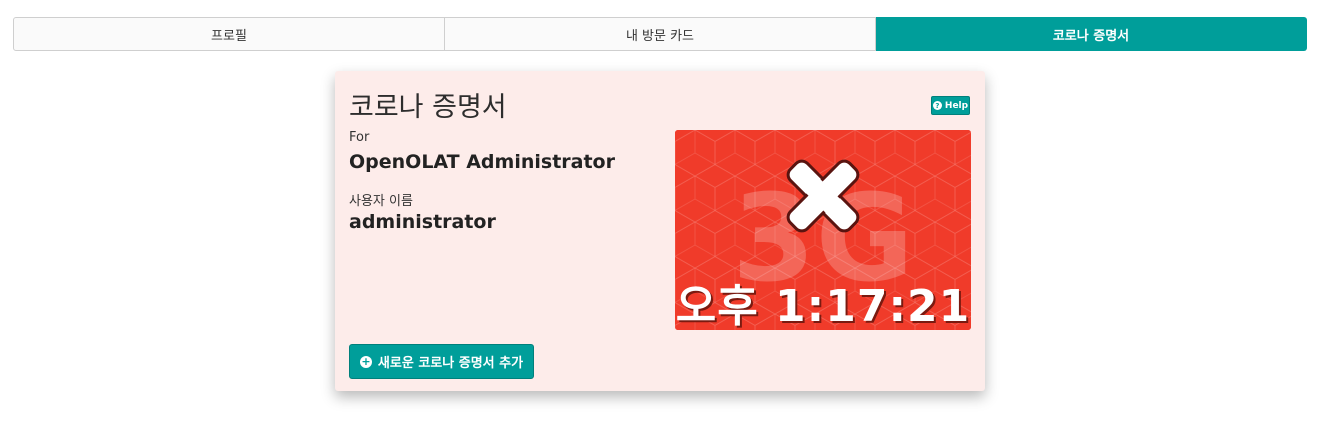 Image resolution: width=1327 pixels, height=431 pixels. What do you see at coordinates (823, 305) in the screenshot?
I see `certificate-time: 오후 1:17:21` at bounding box center [823, 305].